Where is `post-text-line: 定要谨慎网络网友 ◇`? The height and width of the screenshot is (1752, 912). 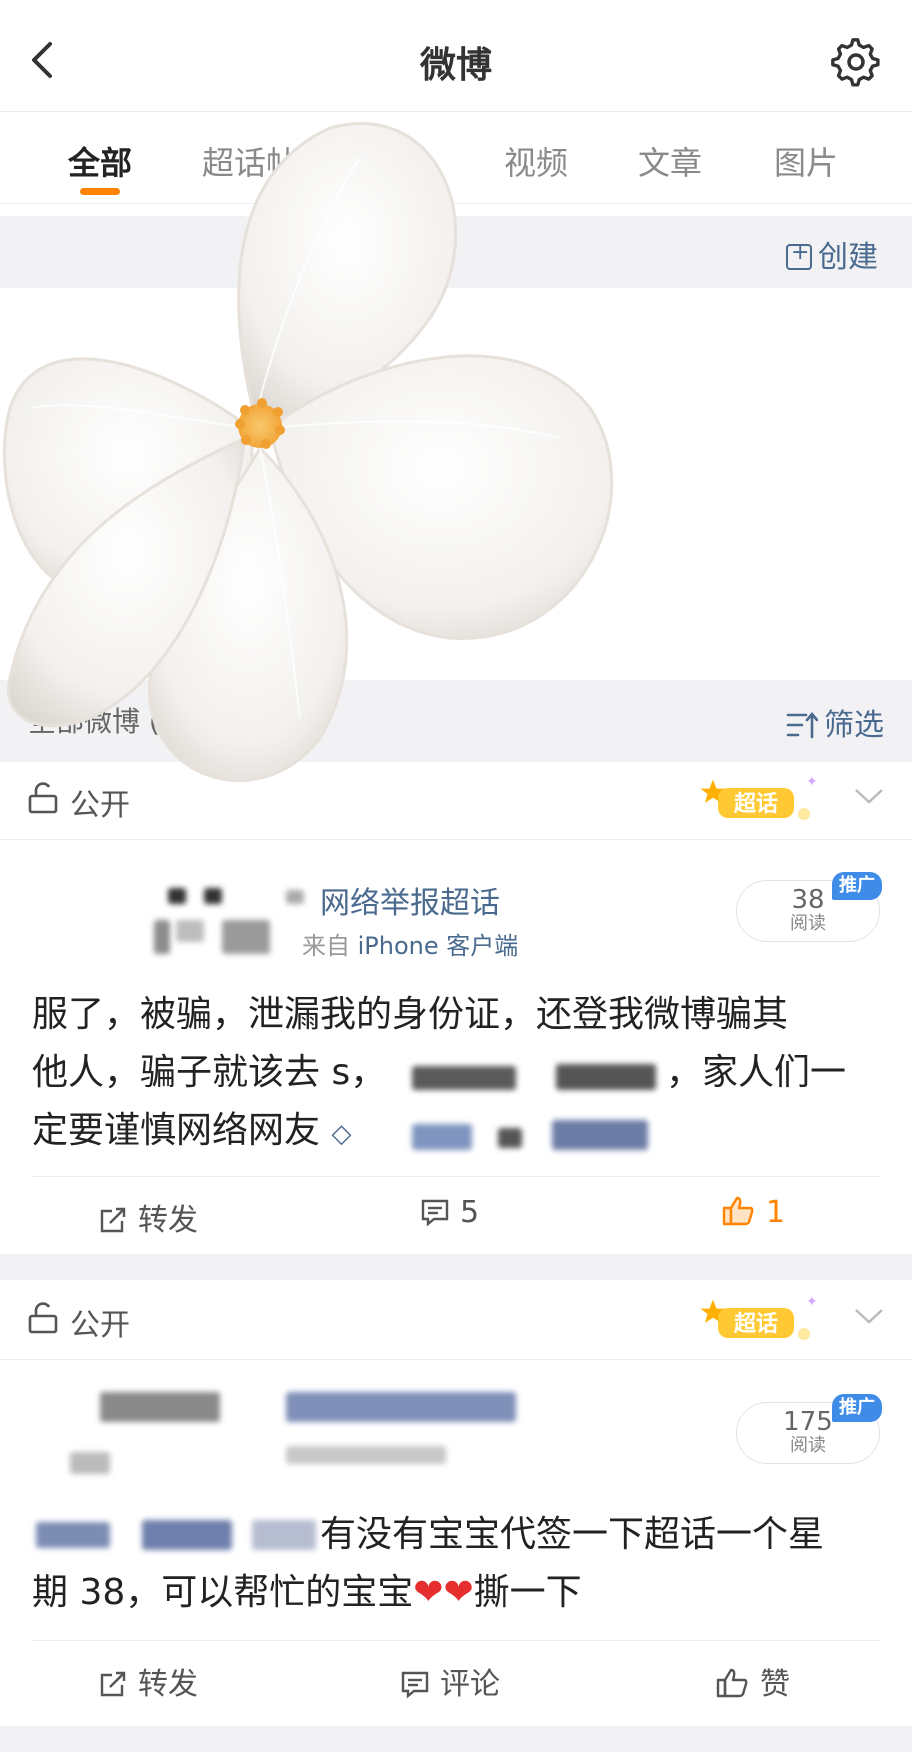
post-text-line: 定要谨慎网络网友 ◇ is located at coordinates (458, 1132).